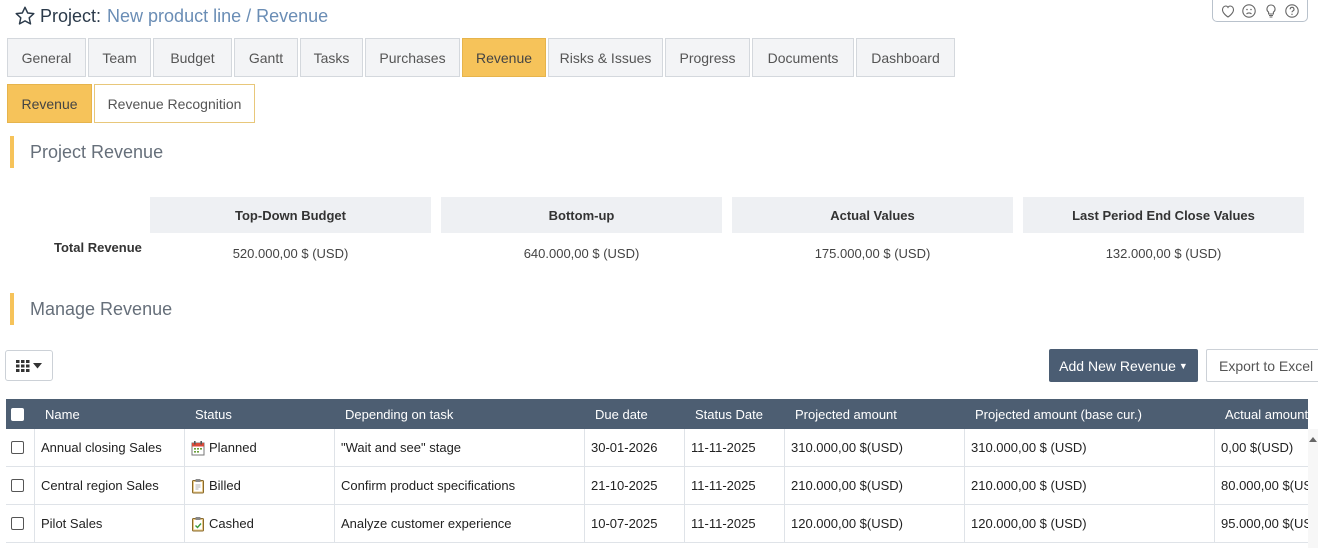  What do you see at coordinates (259, 447) in the screenshot?
I see `cell-status: Planned` at bounding box center [259, 447].